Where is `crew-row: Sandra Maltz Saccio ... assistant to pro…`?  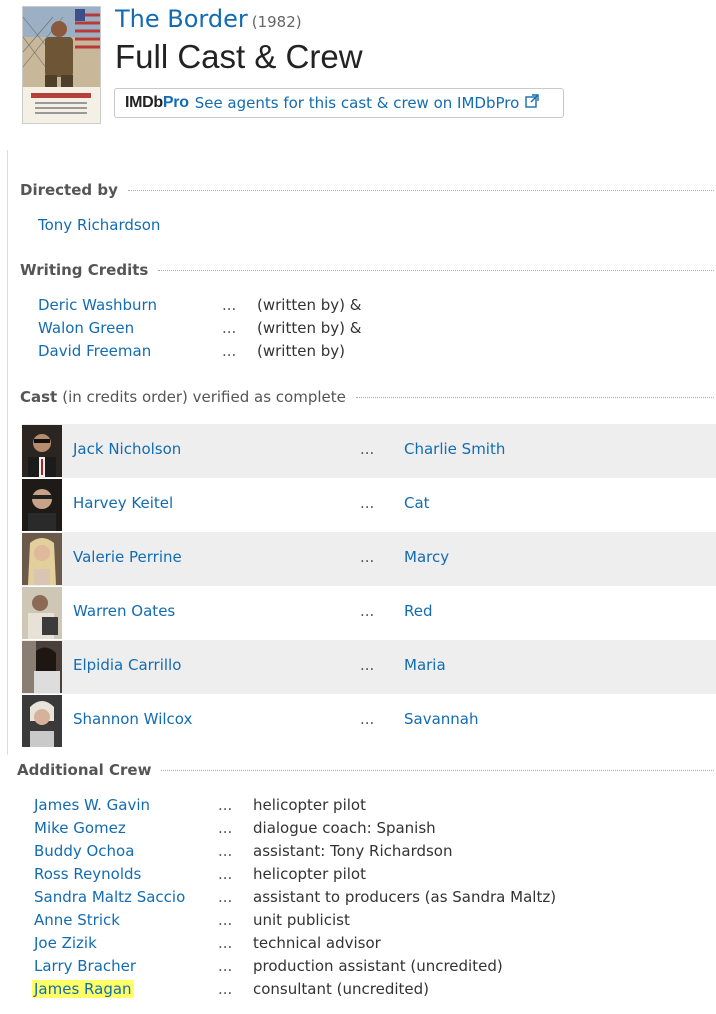
crew-row: Sandra Maltz Saccio ... assistant to pro… is located at coordinates (295, 897).